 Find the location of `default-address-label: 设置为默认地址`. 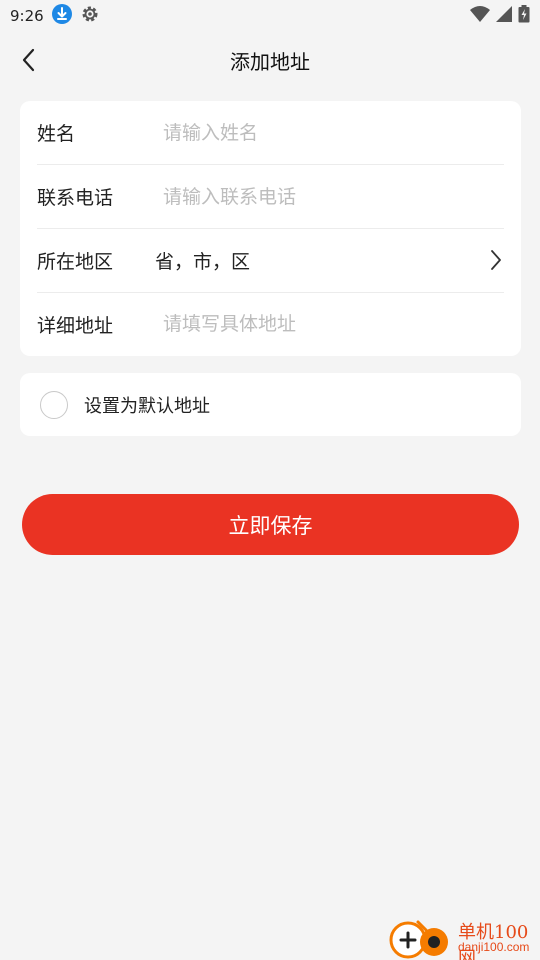

default-address-label: 设置为默认地址 is located at coordinates (147, 406).